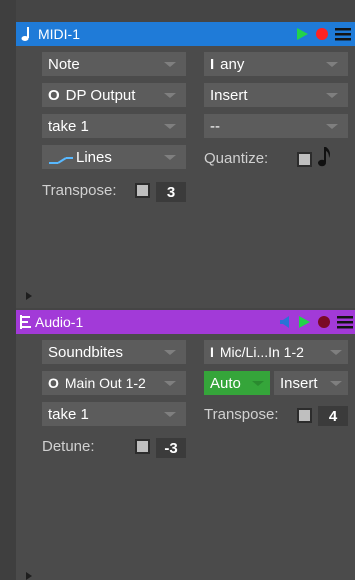  Describe the element at coordinates (276, 126) in the screenshot. I see `midi-dash-select: --` at that location.